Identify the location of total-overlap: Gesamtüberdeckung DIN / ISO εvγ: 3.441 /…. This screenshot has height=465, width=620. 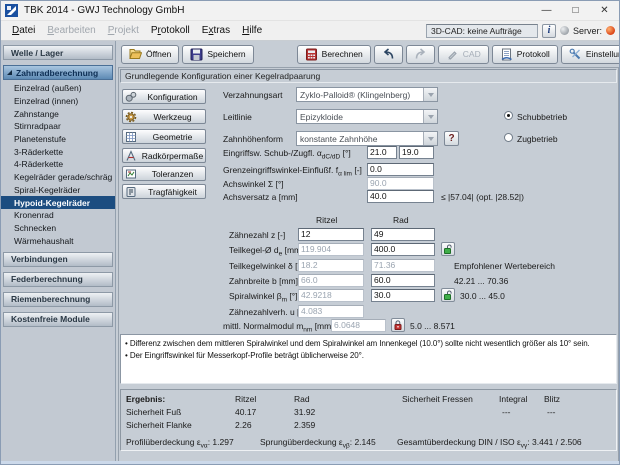
(489, 443).